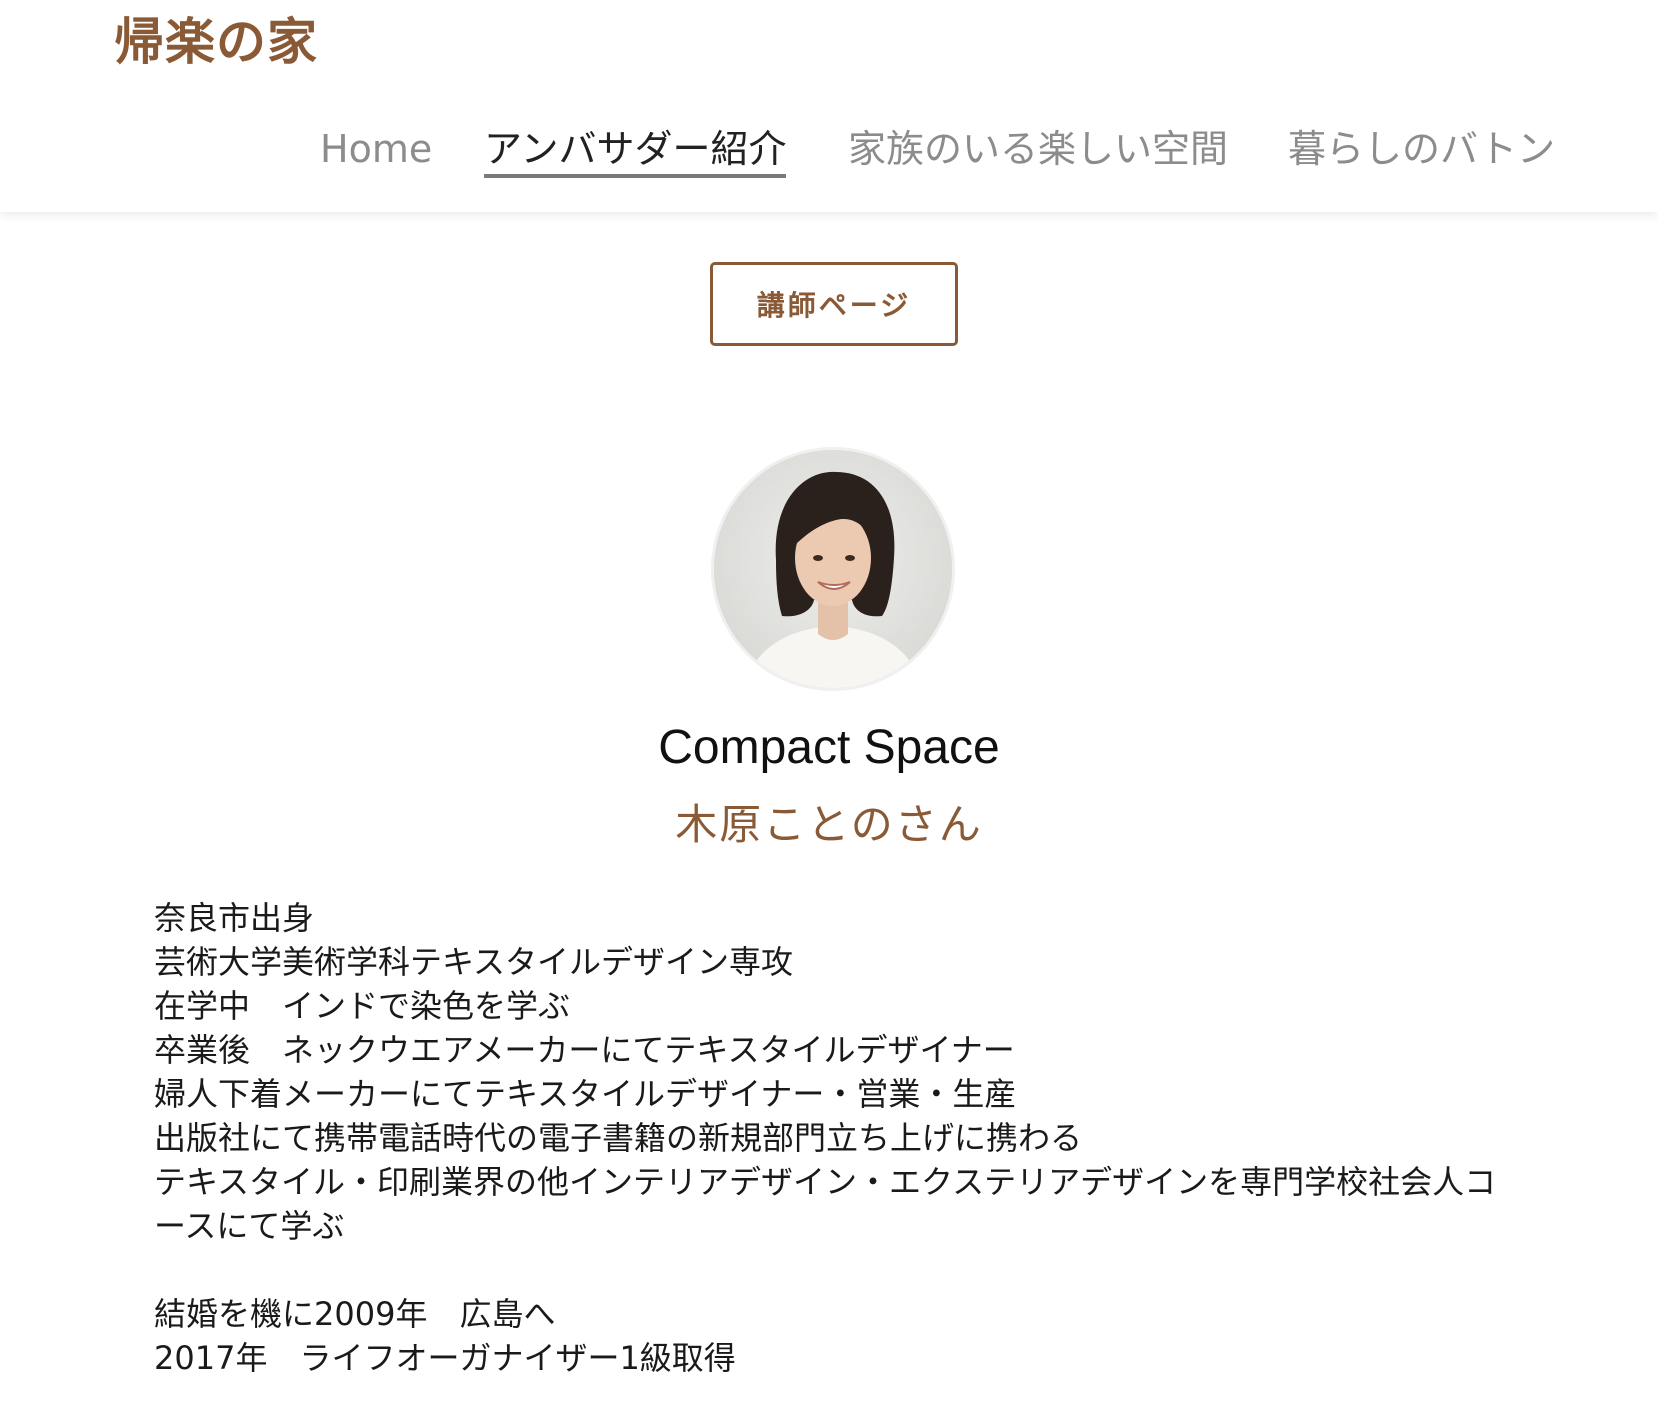  What do you see at coordinates (834, 1270) in the screenshot?
I see `bio-spacer` at bounding box center [834, 1270].